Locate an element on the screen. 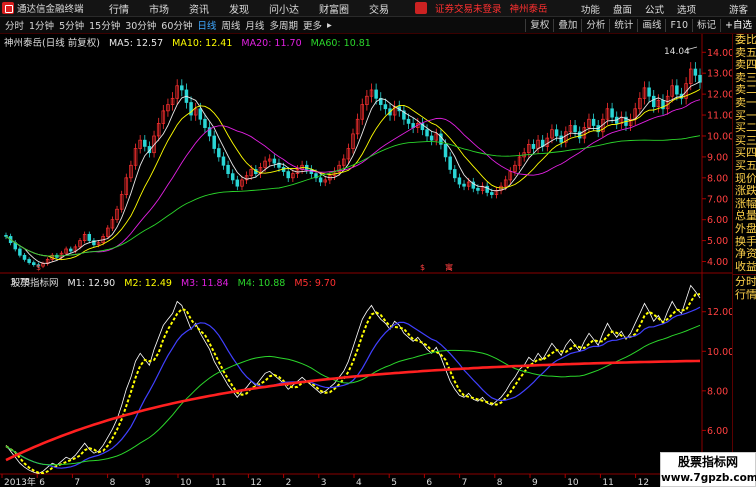 This screenshot has width=756, height=487. analysis-button: 分析 is located at coordinates (595, 25).